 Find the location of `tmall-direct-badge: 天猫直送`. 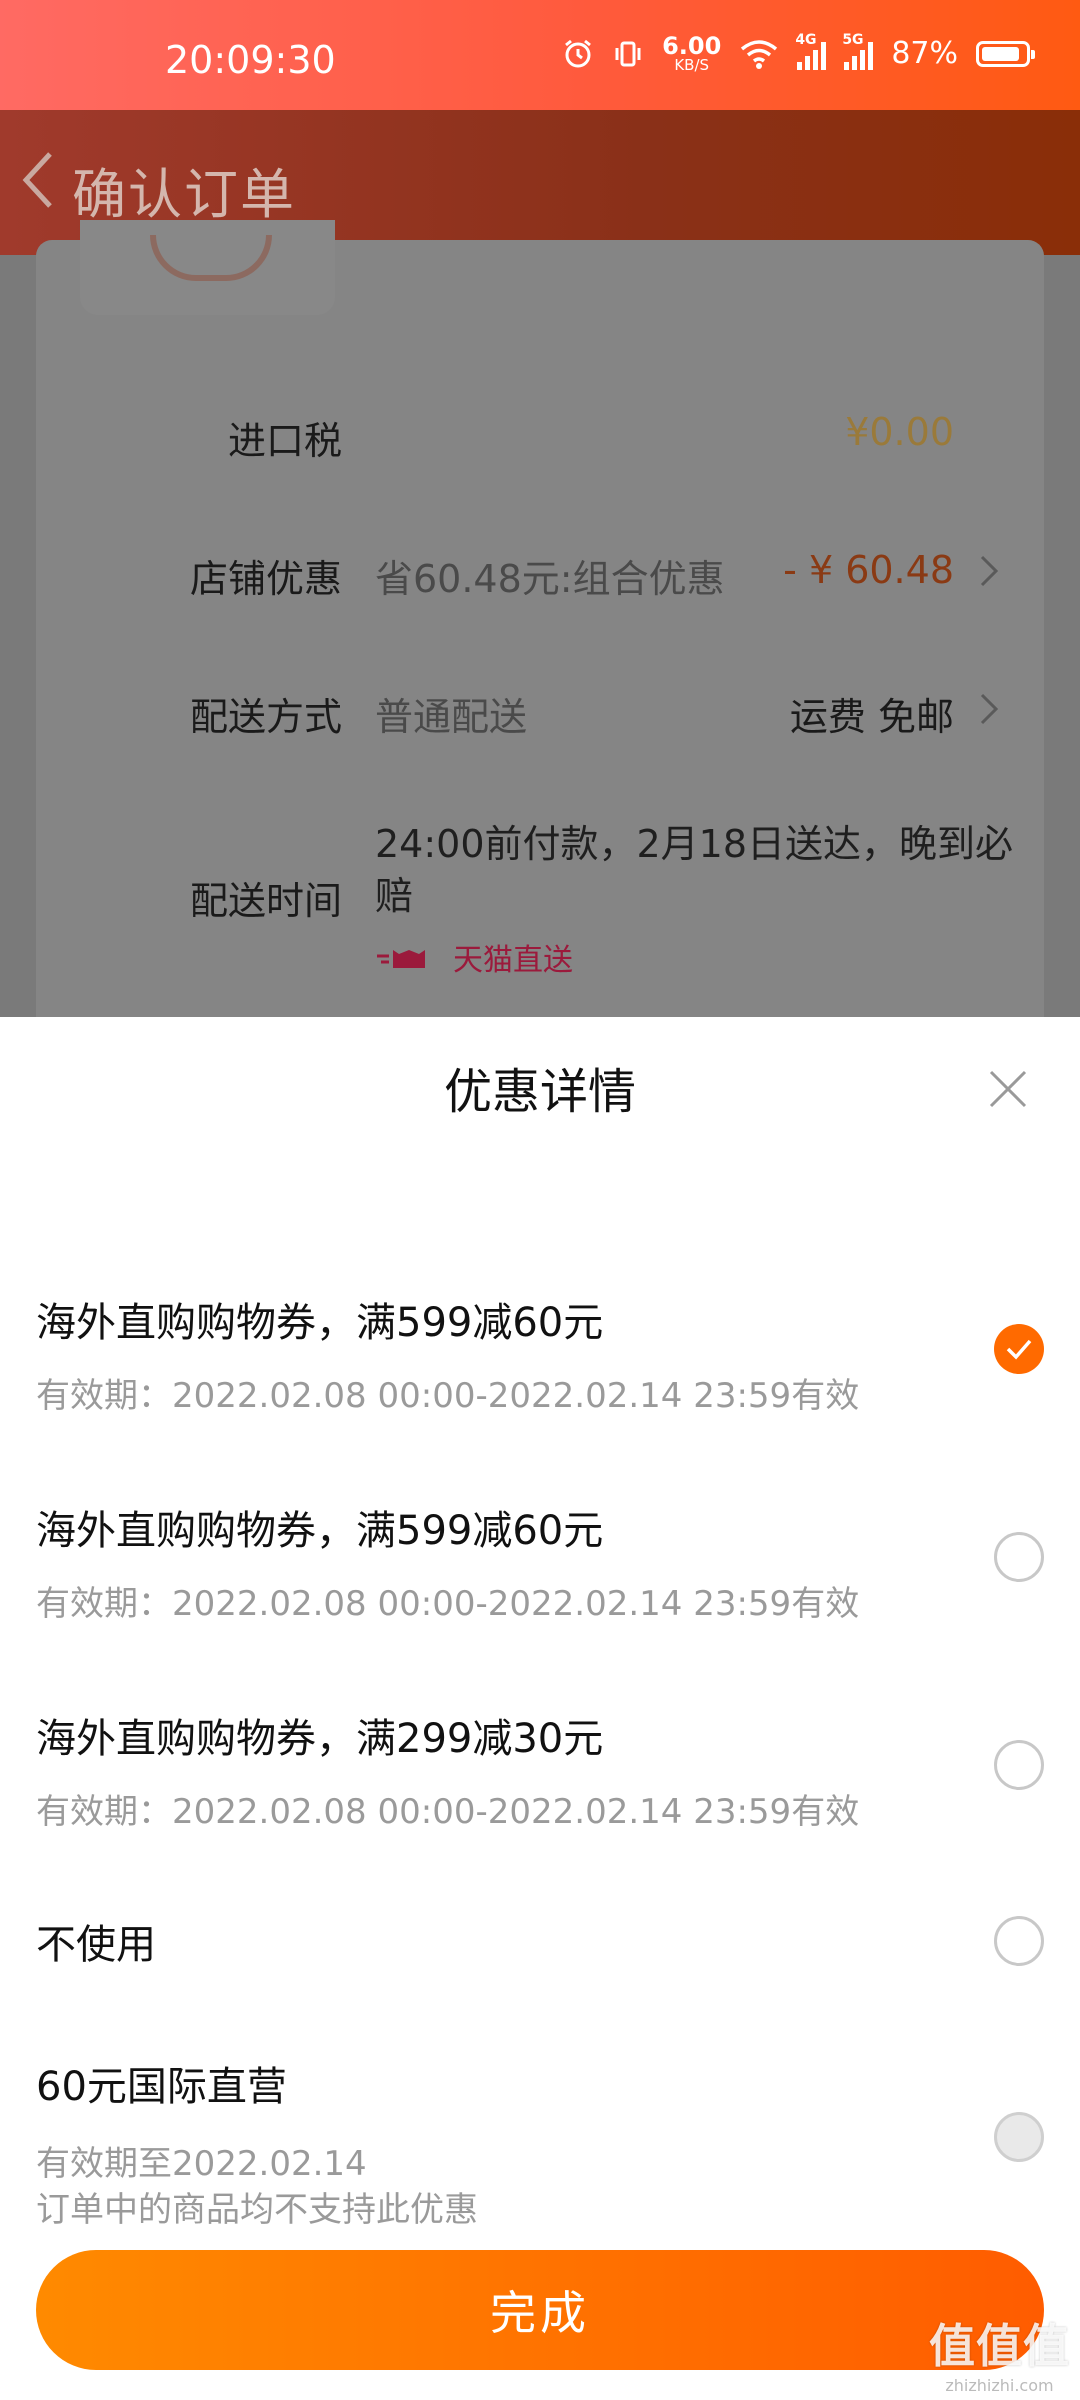

tmall-direct-badge: 天猫直送 is located at coordinates (474, 957).